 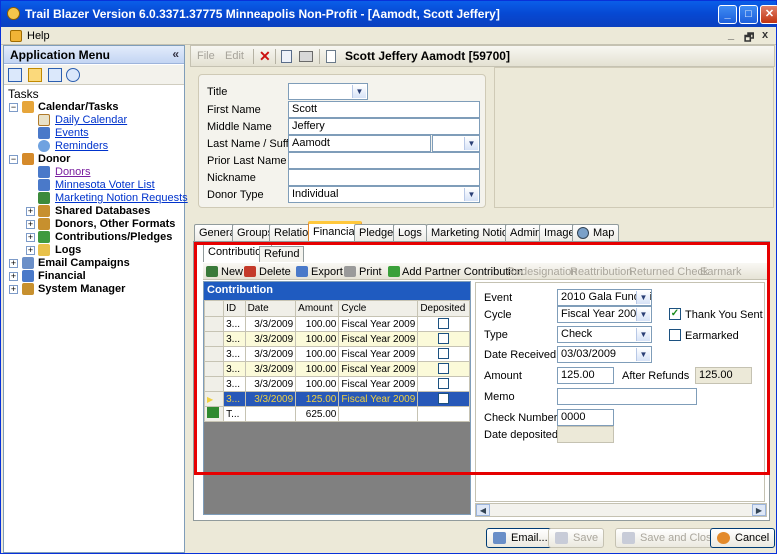 I want to click on prior-last-name-label: Prior Last Name, so click(x=247, y=161).